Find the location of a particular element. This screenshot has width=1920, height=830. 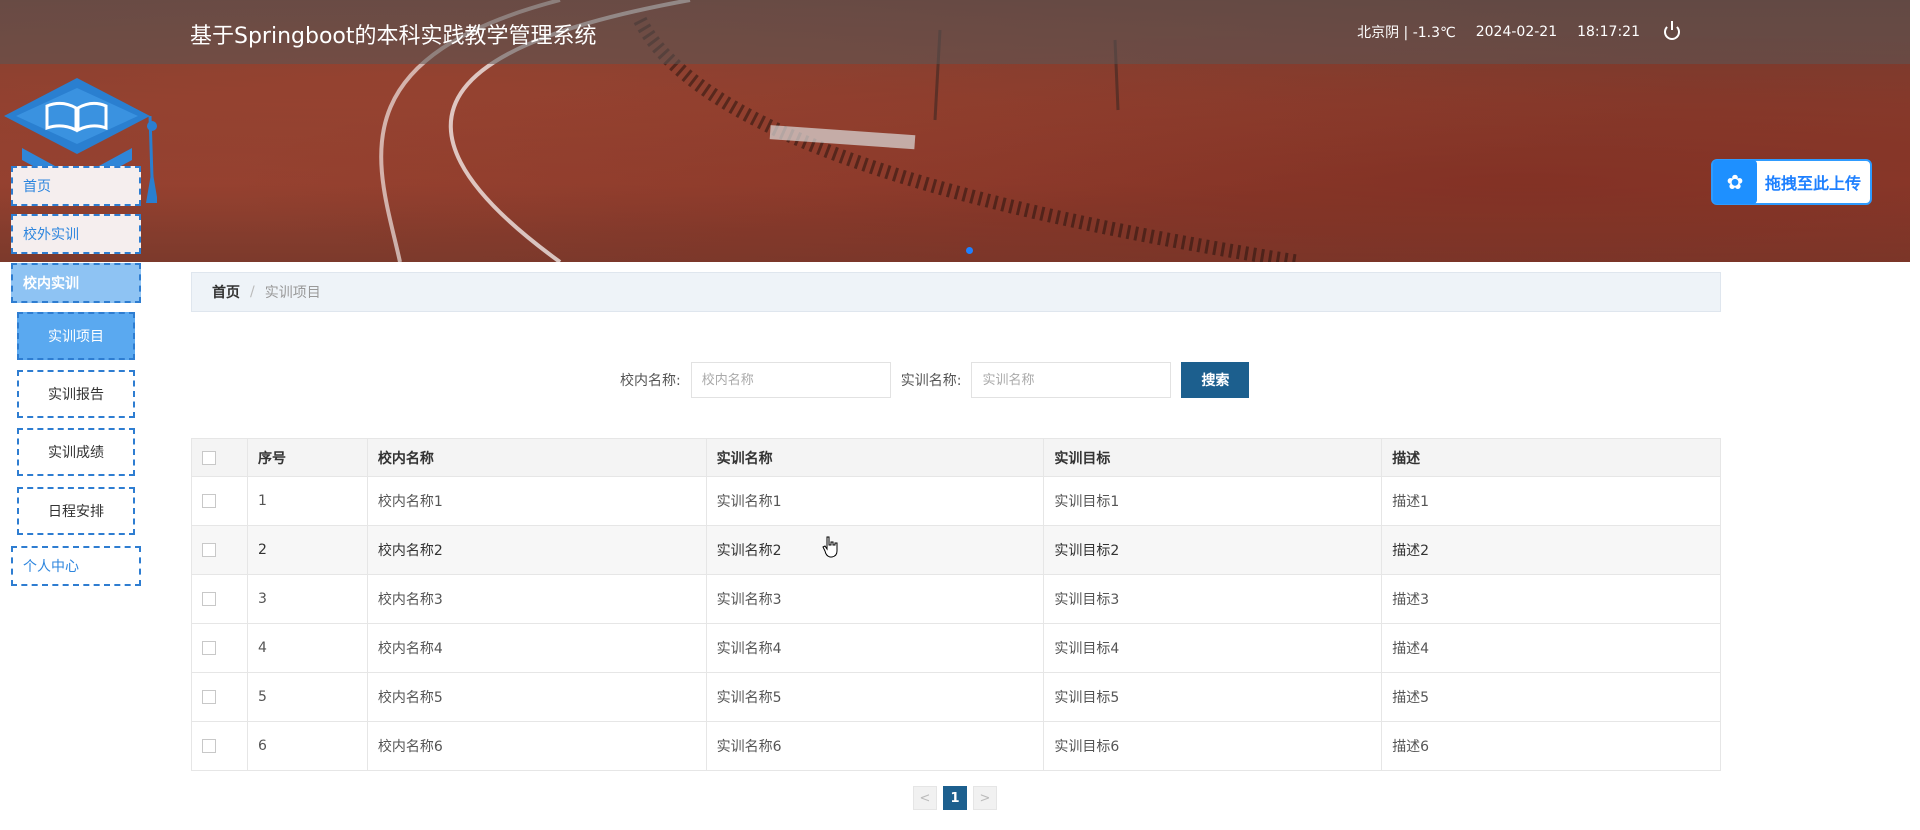

table-row: 3 校内名称3 实训名称3 实训目标3 描述3 is located at coordinates (956, 599).